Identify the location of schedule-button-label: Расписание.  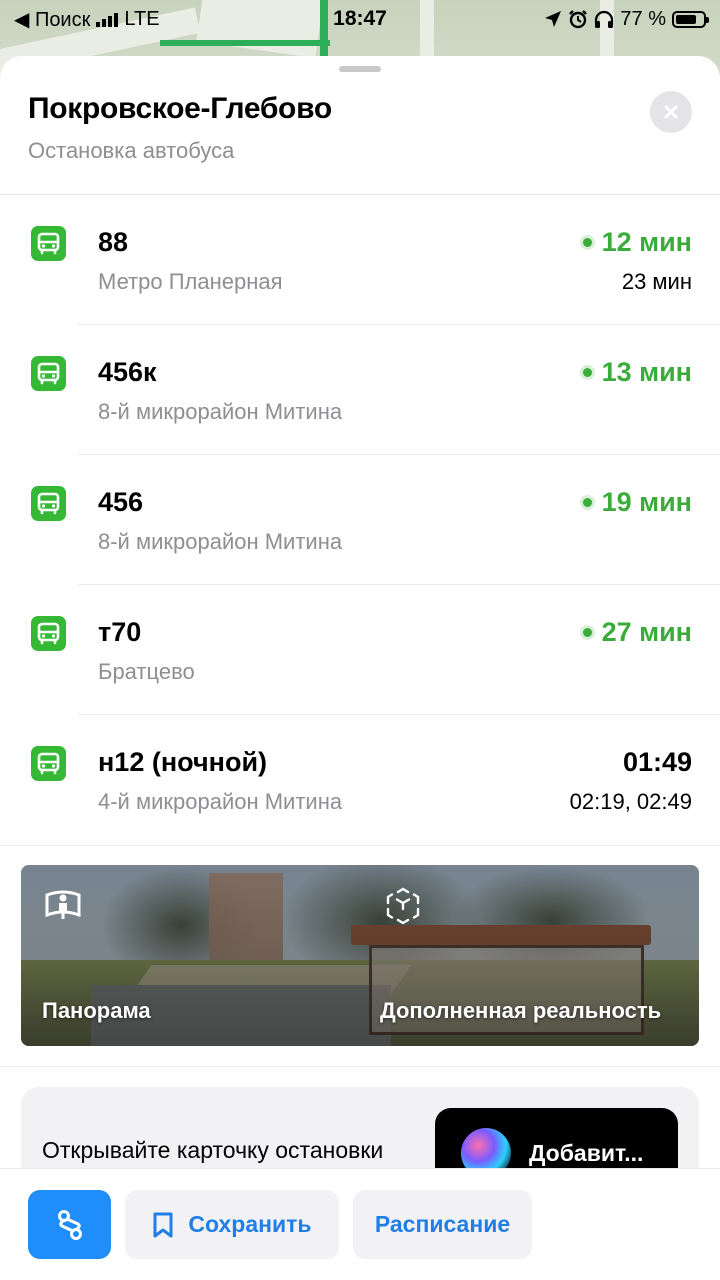
(442, 1224).